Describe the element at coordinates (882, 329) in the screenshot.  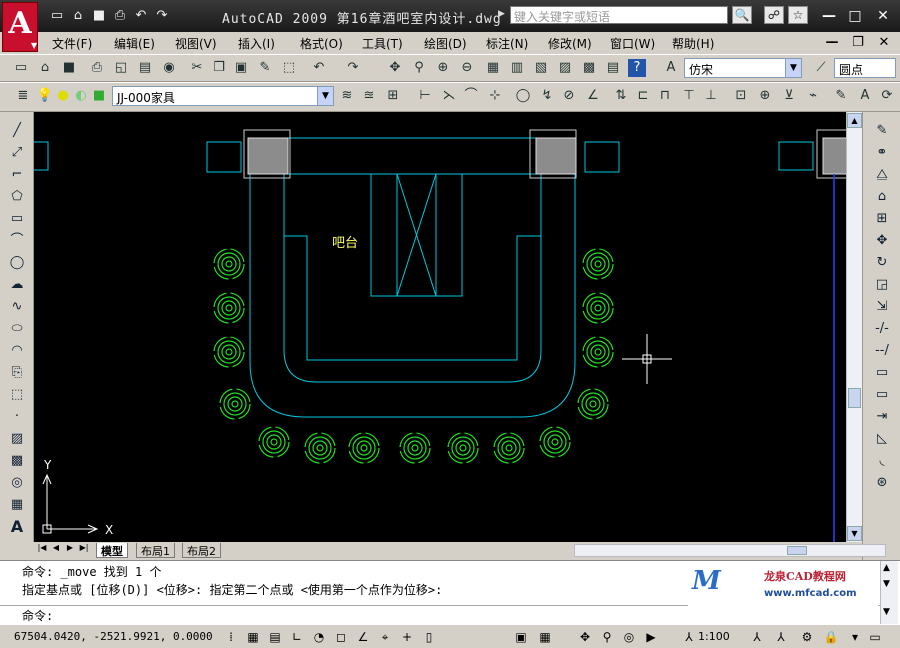
I see `trim-icon: -/-` at that location.